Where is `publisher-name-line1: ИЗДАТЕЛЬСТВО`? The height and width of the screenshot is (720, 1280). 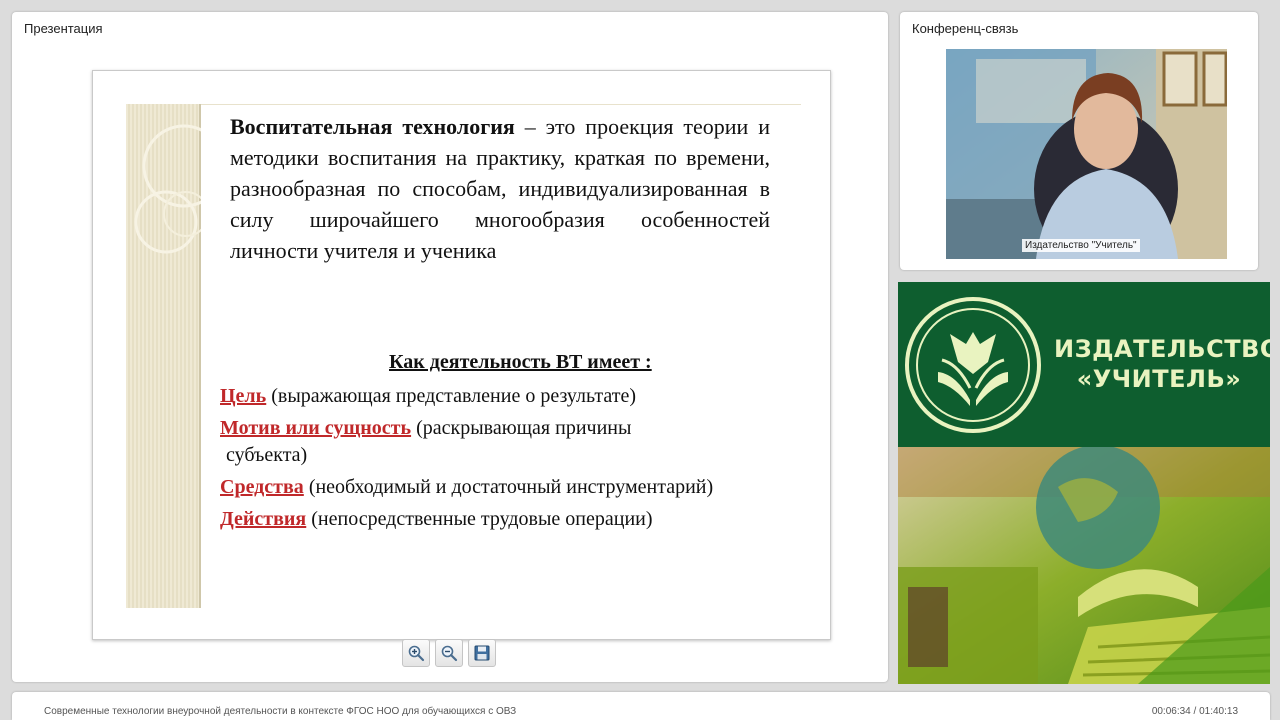 publisher-name-line1: ИЗДАТЕЛЬСТВО is located at coordinates (1162, 349).